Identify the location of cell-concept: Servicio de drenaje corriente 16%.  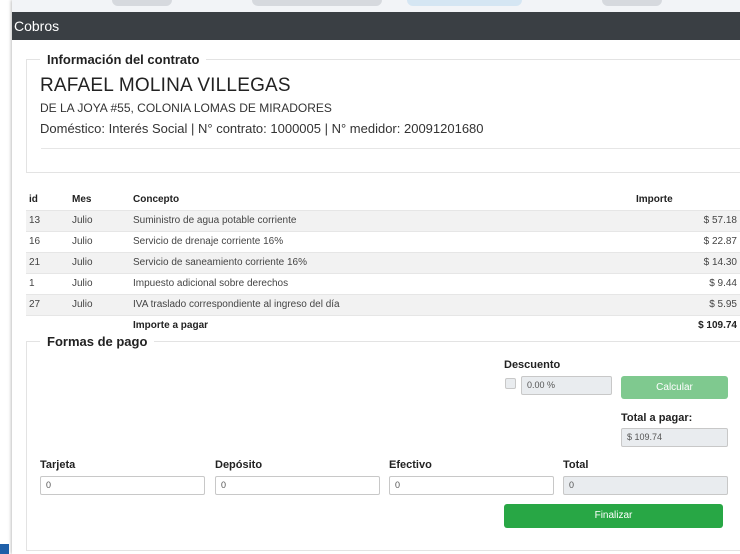
(381, 241).